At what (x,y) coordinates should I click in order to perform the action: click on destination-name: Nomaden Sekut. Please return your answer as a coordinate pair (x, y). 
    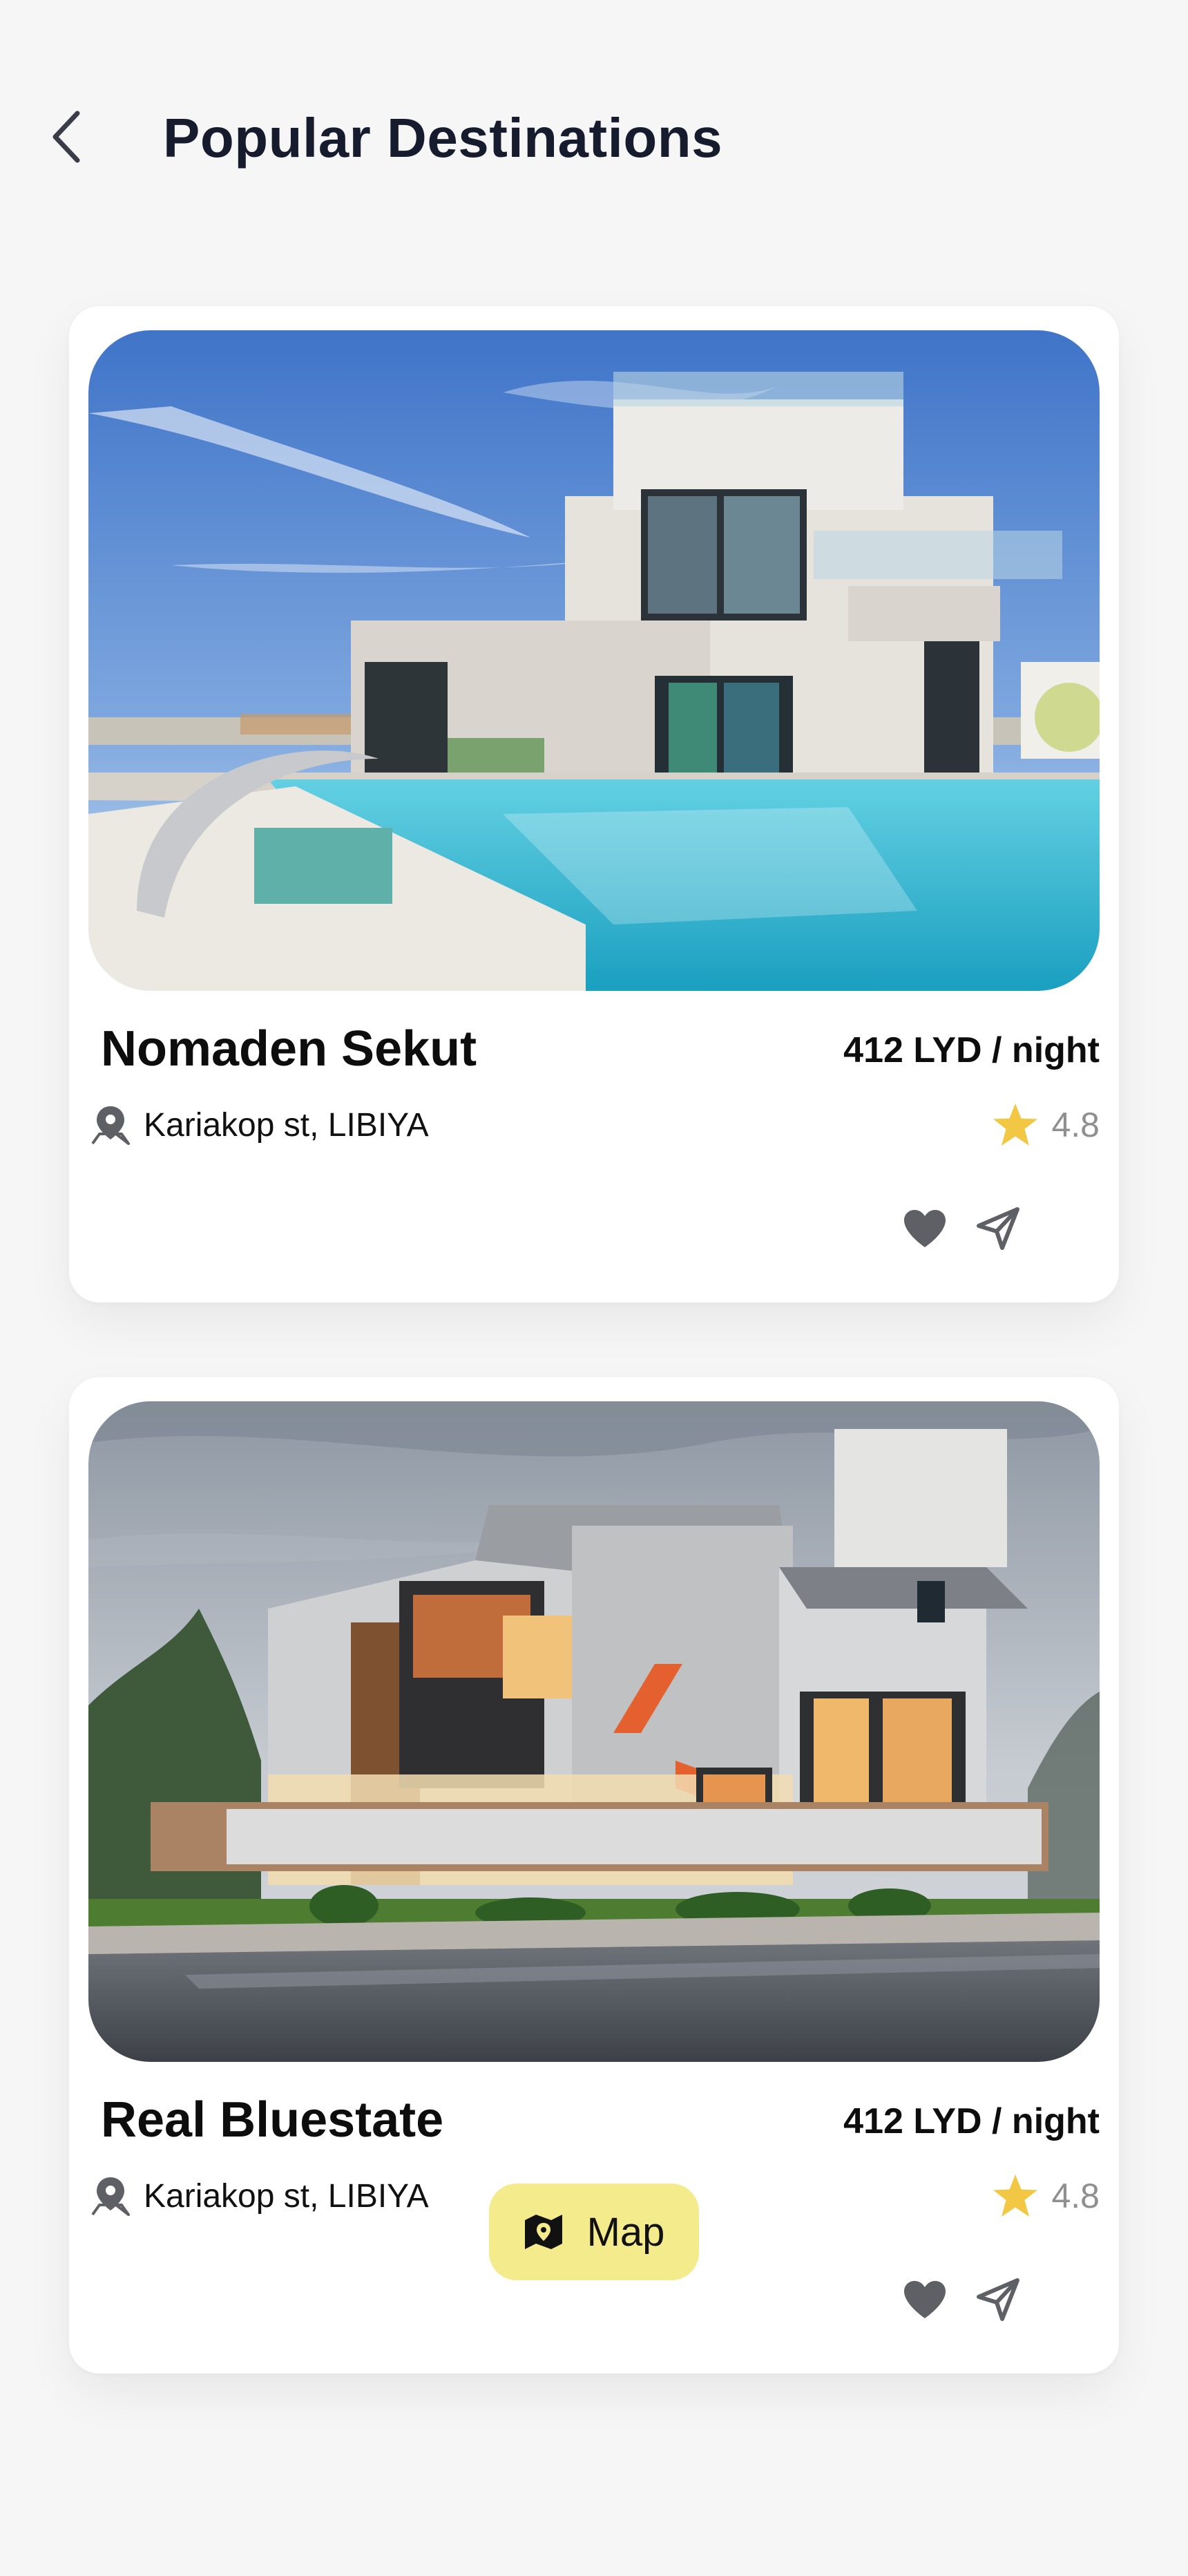
    Looking at the image, I should click on (289, 1049).